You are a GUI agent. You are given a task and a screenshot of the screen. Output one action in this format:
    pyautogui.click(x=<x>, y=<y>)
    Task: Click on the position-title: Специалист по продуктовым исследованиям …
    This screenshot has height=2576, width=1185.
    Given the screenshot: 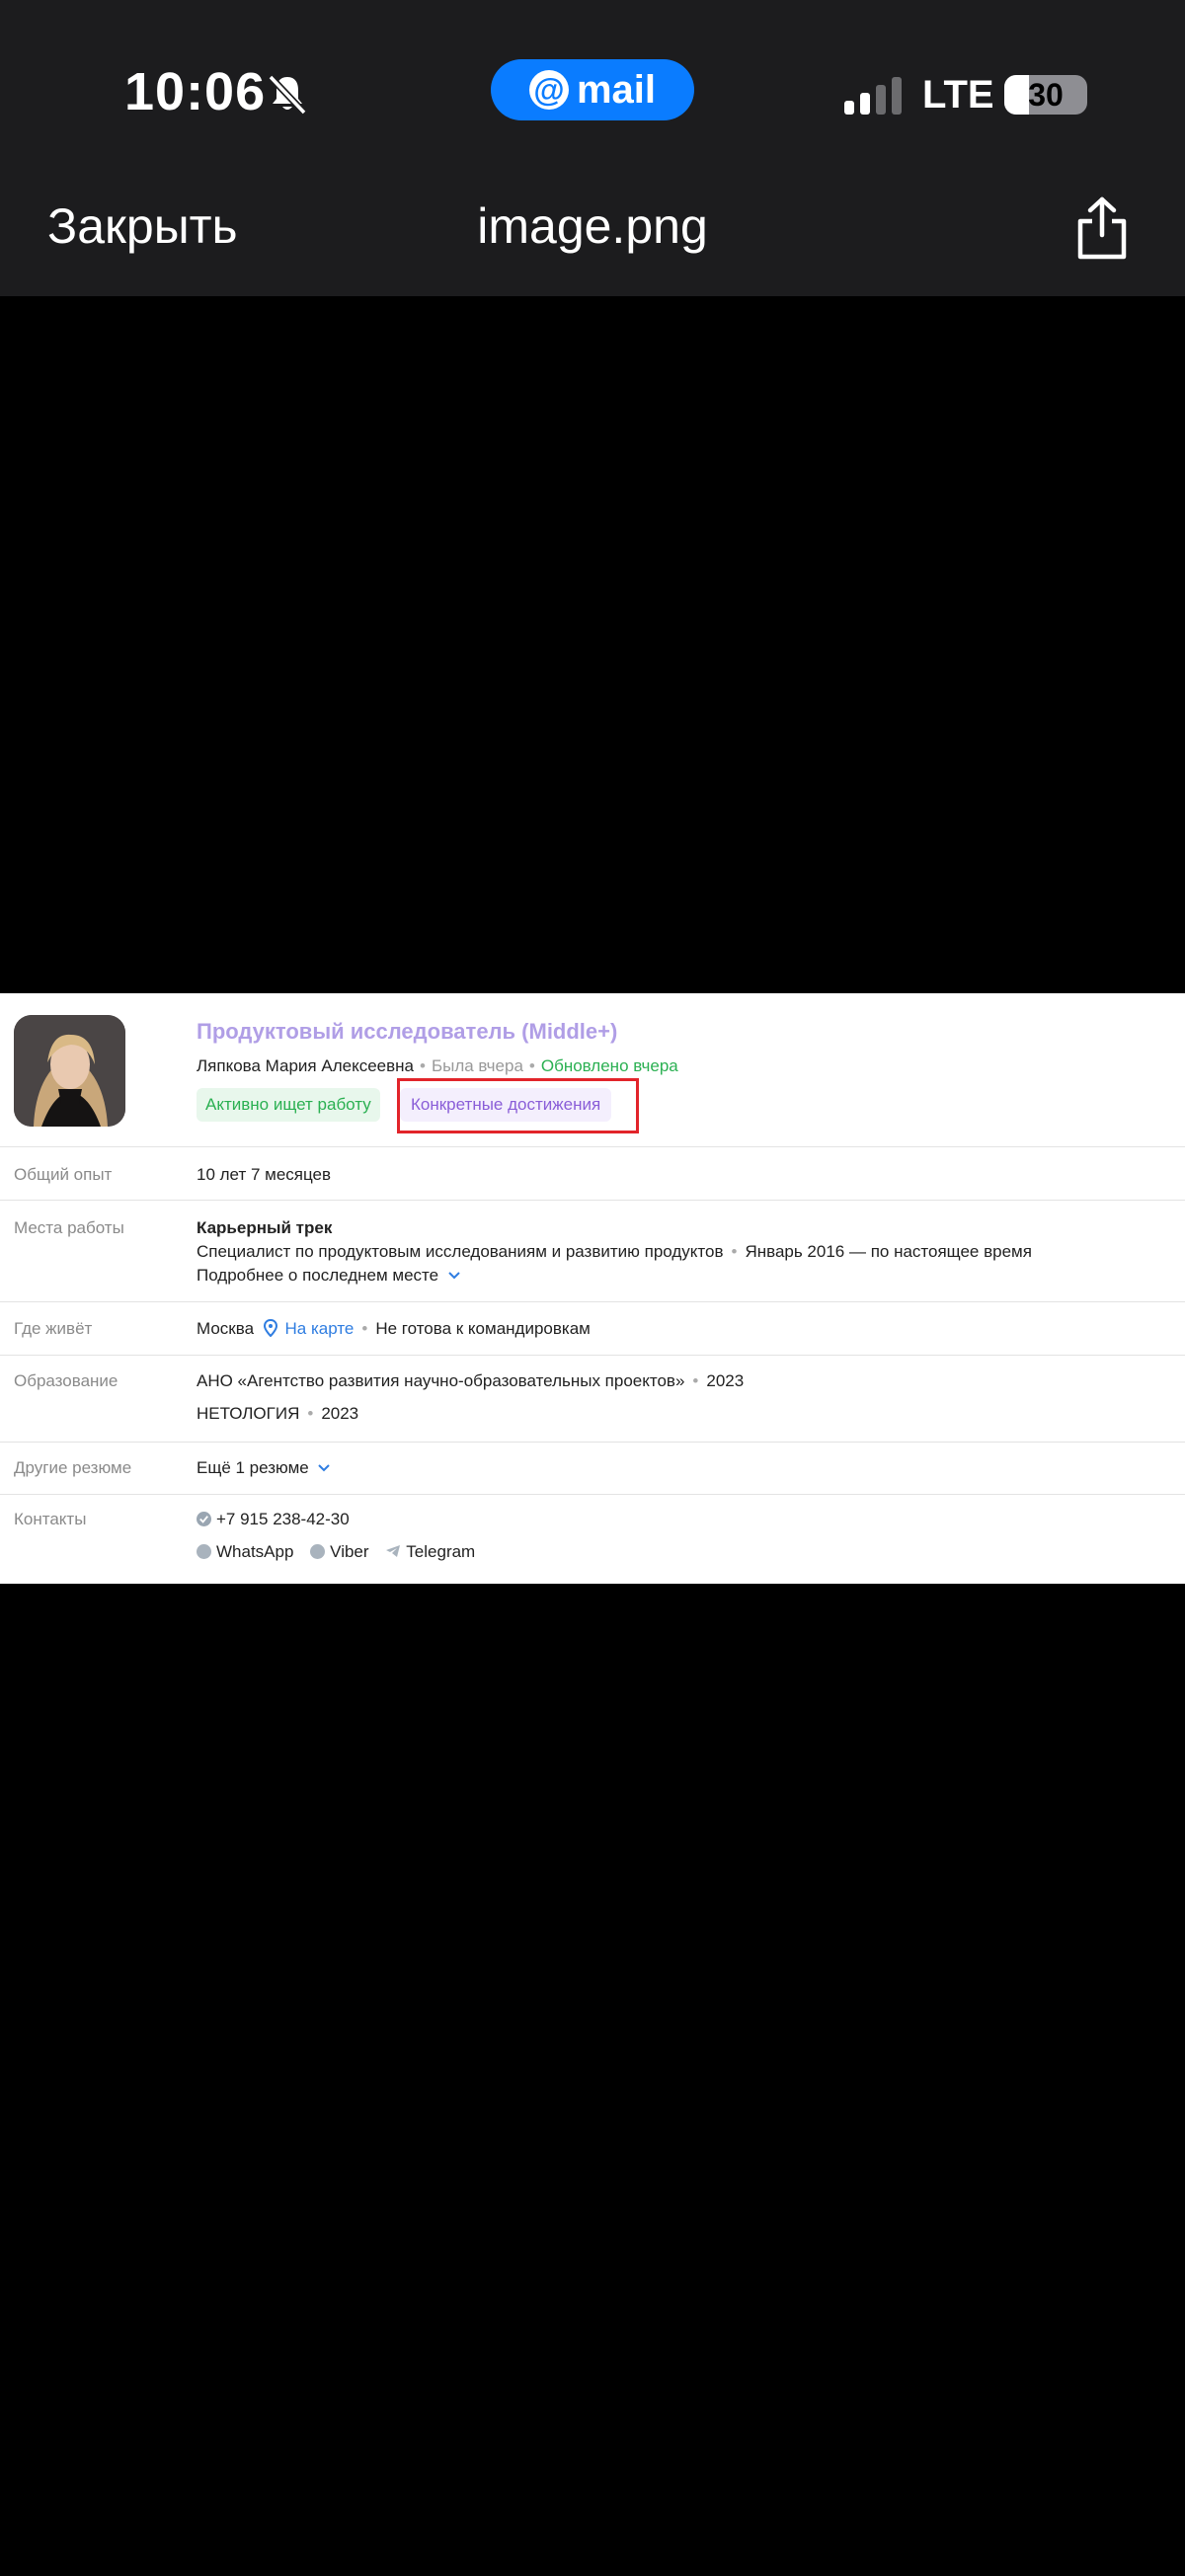 What is the action you would take?
    pyautogui.click(x=461, y=1251)
    